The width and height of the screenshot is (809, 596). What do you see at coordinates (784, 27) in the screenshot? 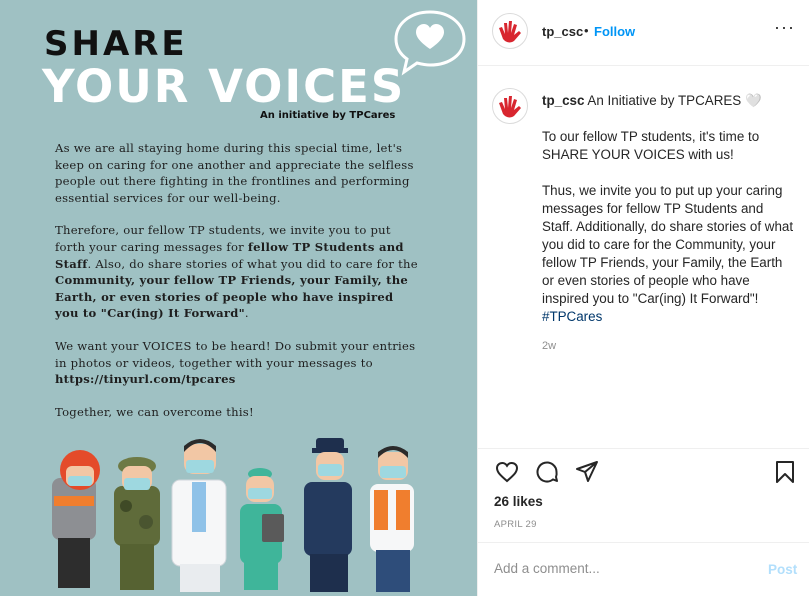
I see `more-options-button: ···` at bounding box center [784, 27].